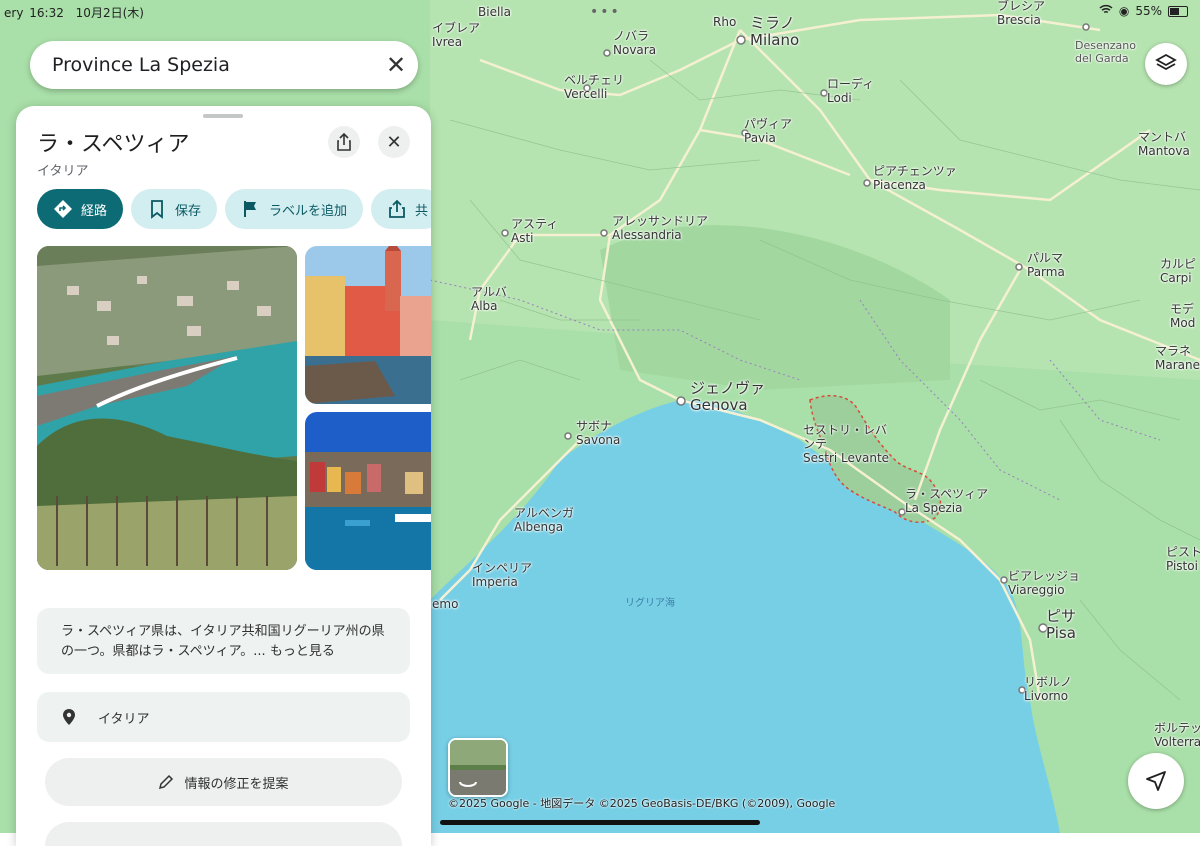 The width and height of the screenshot is (1200, 846). What do you see at coordinates (1021, 13) in the screenshot?
I see `map-label-brescia: ブレシア Brescia` at bounding box center [1021, 13].